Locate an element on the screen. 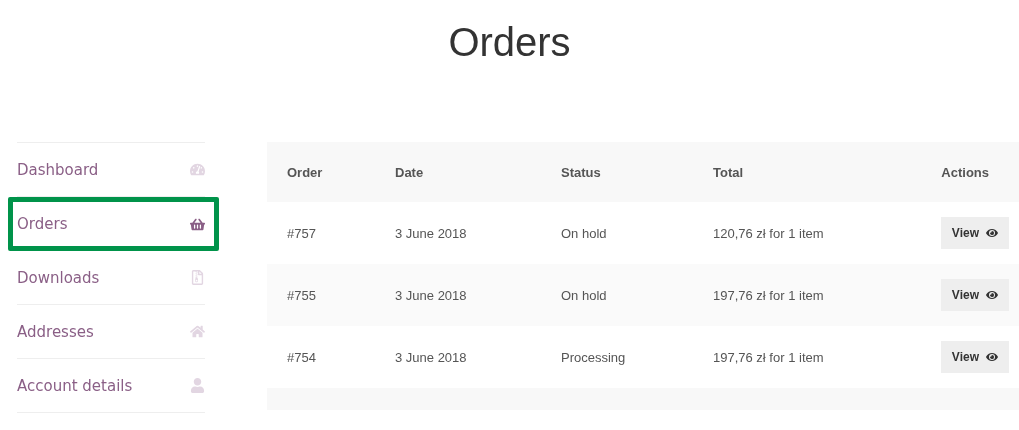  basket-icon is located at coordinates (197, 224).